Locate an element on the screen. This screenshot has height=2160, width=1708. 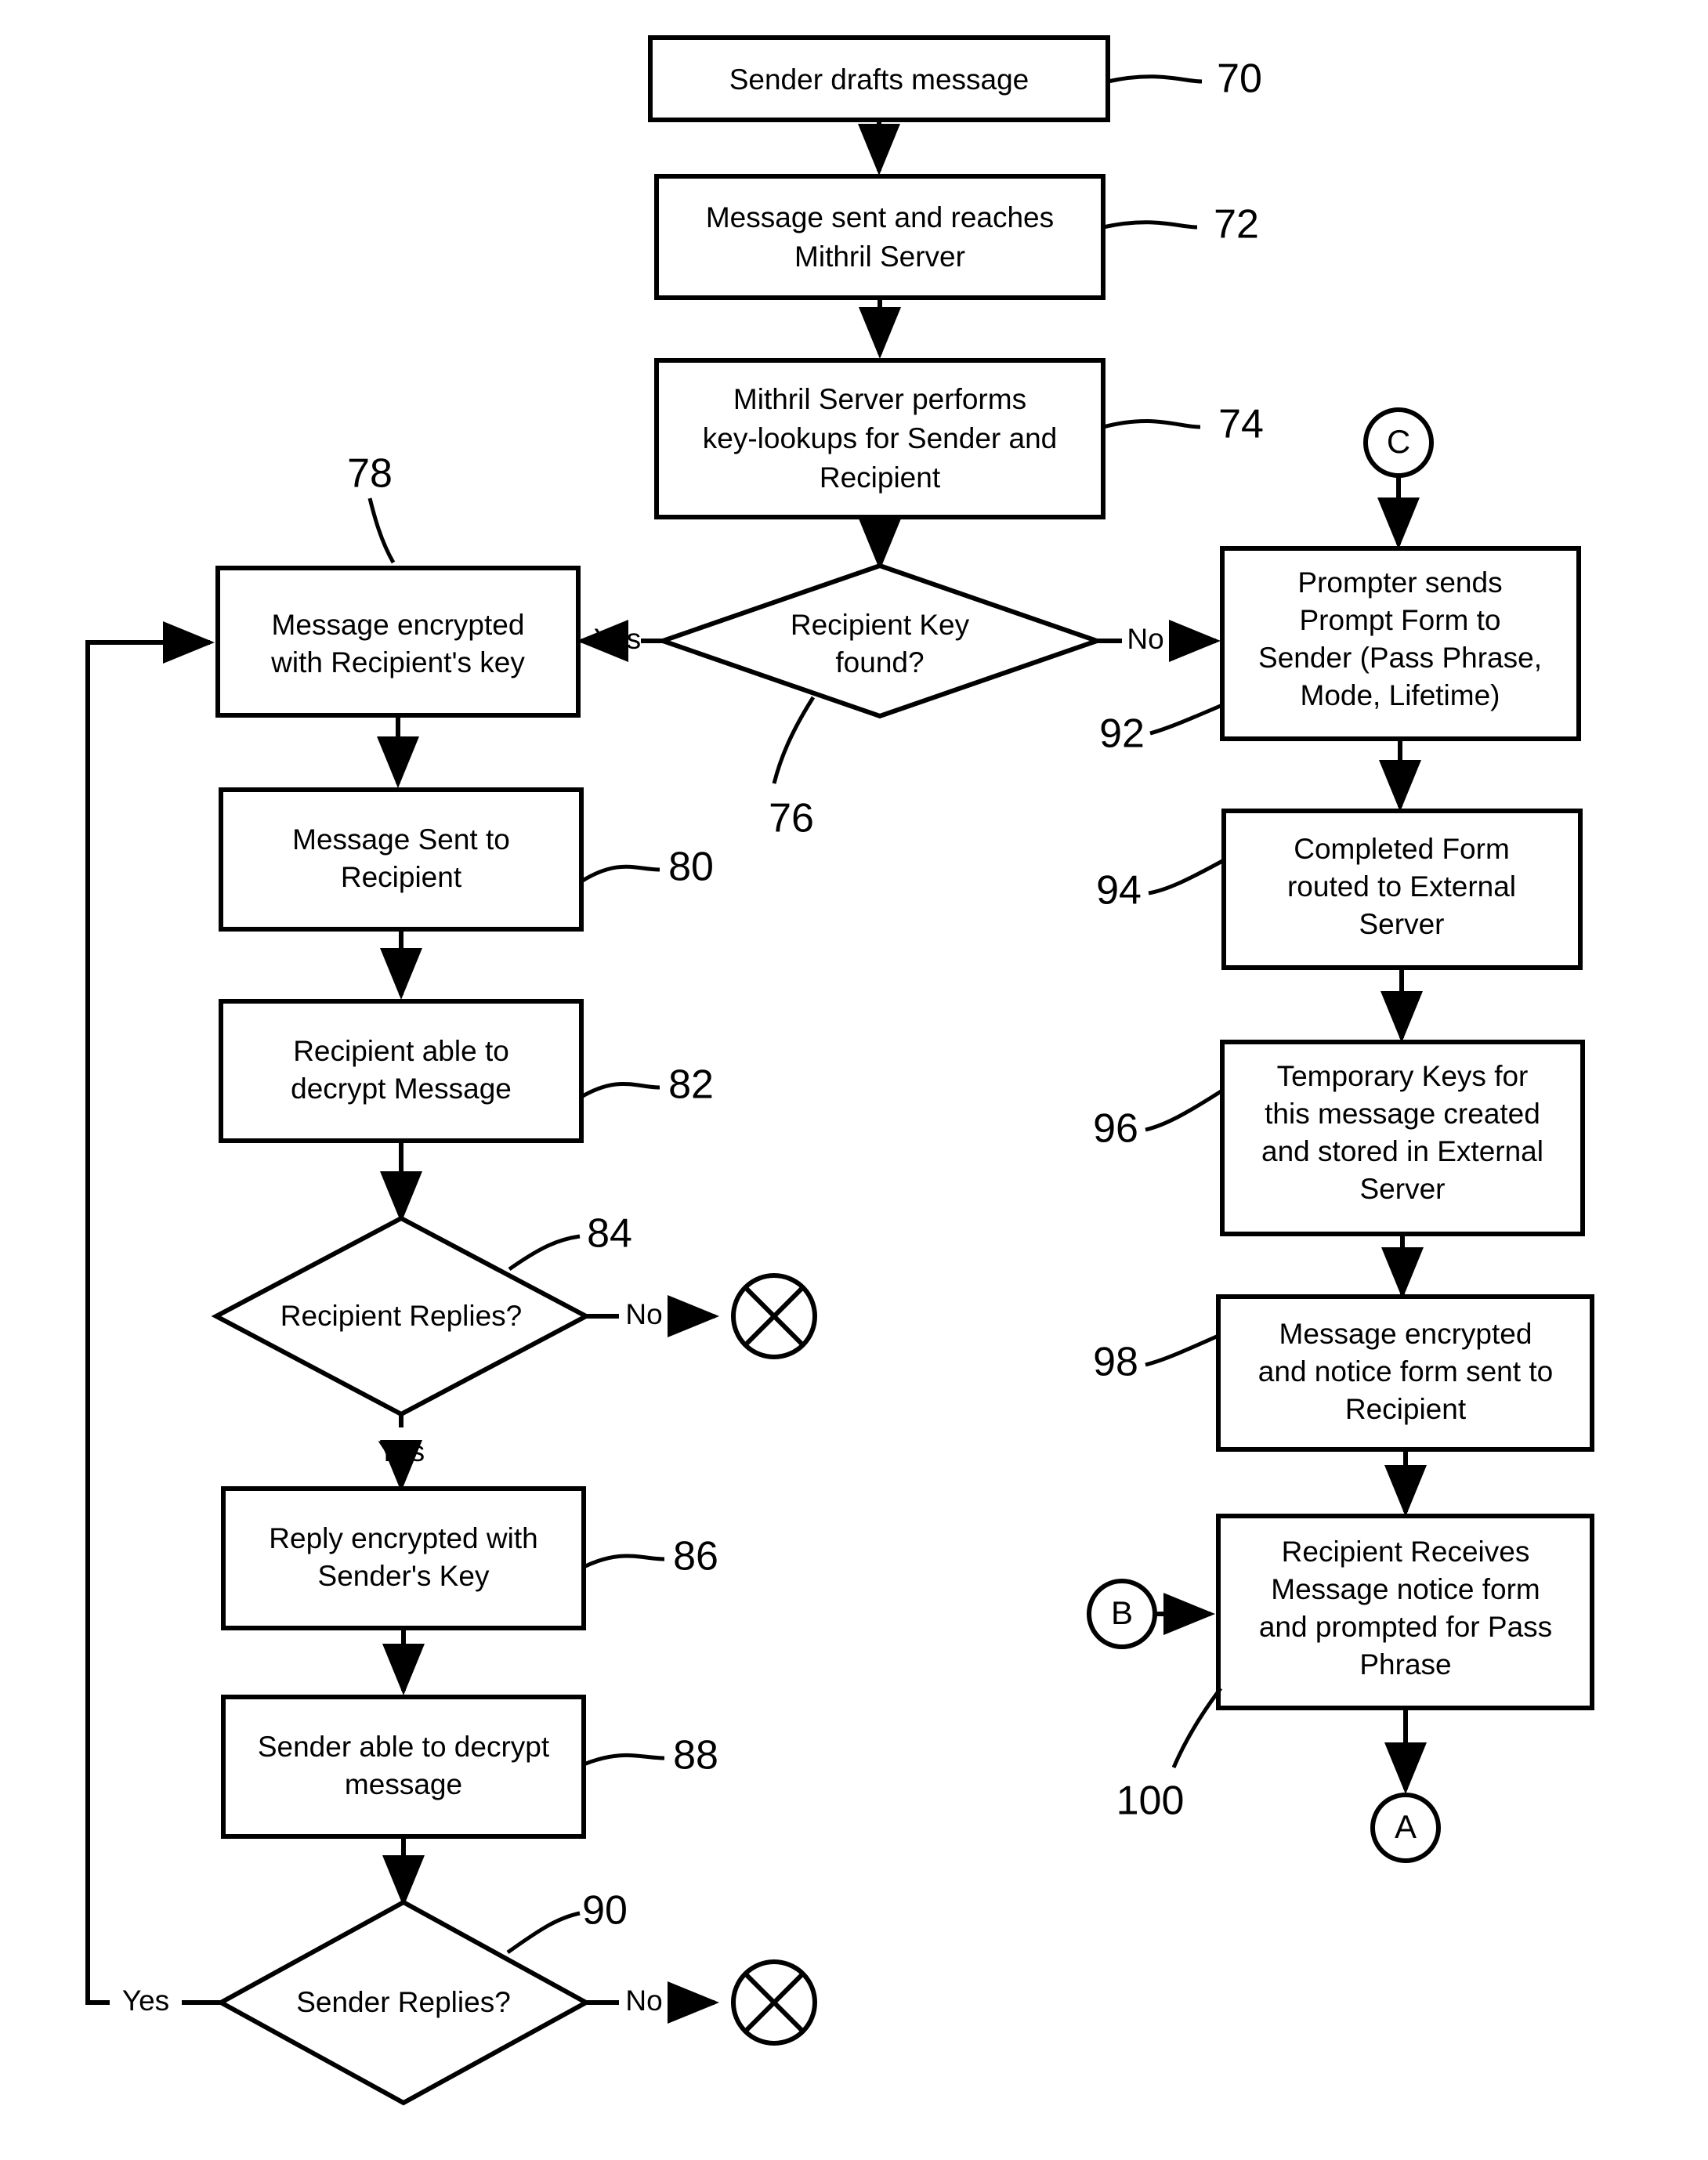
node-98-line-0: Message encrypted is located at coordinates (1405, 1334).